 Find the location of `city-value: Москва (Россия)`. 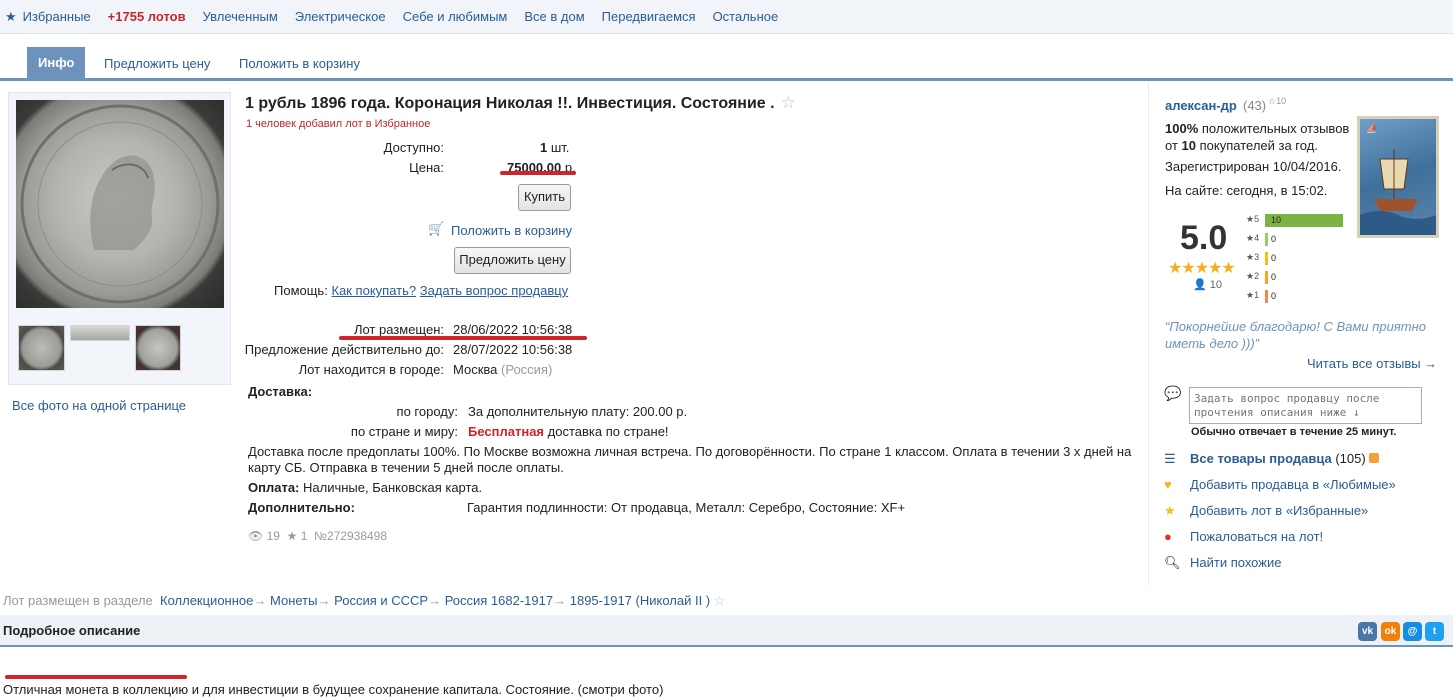

city-value: Москва (Россия) is located at coordinates (502, 369).